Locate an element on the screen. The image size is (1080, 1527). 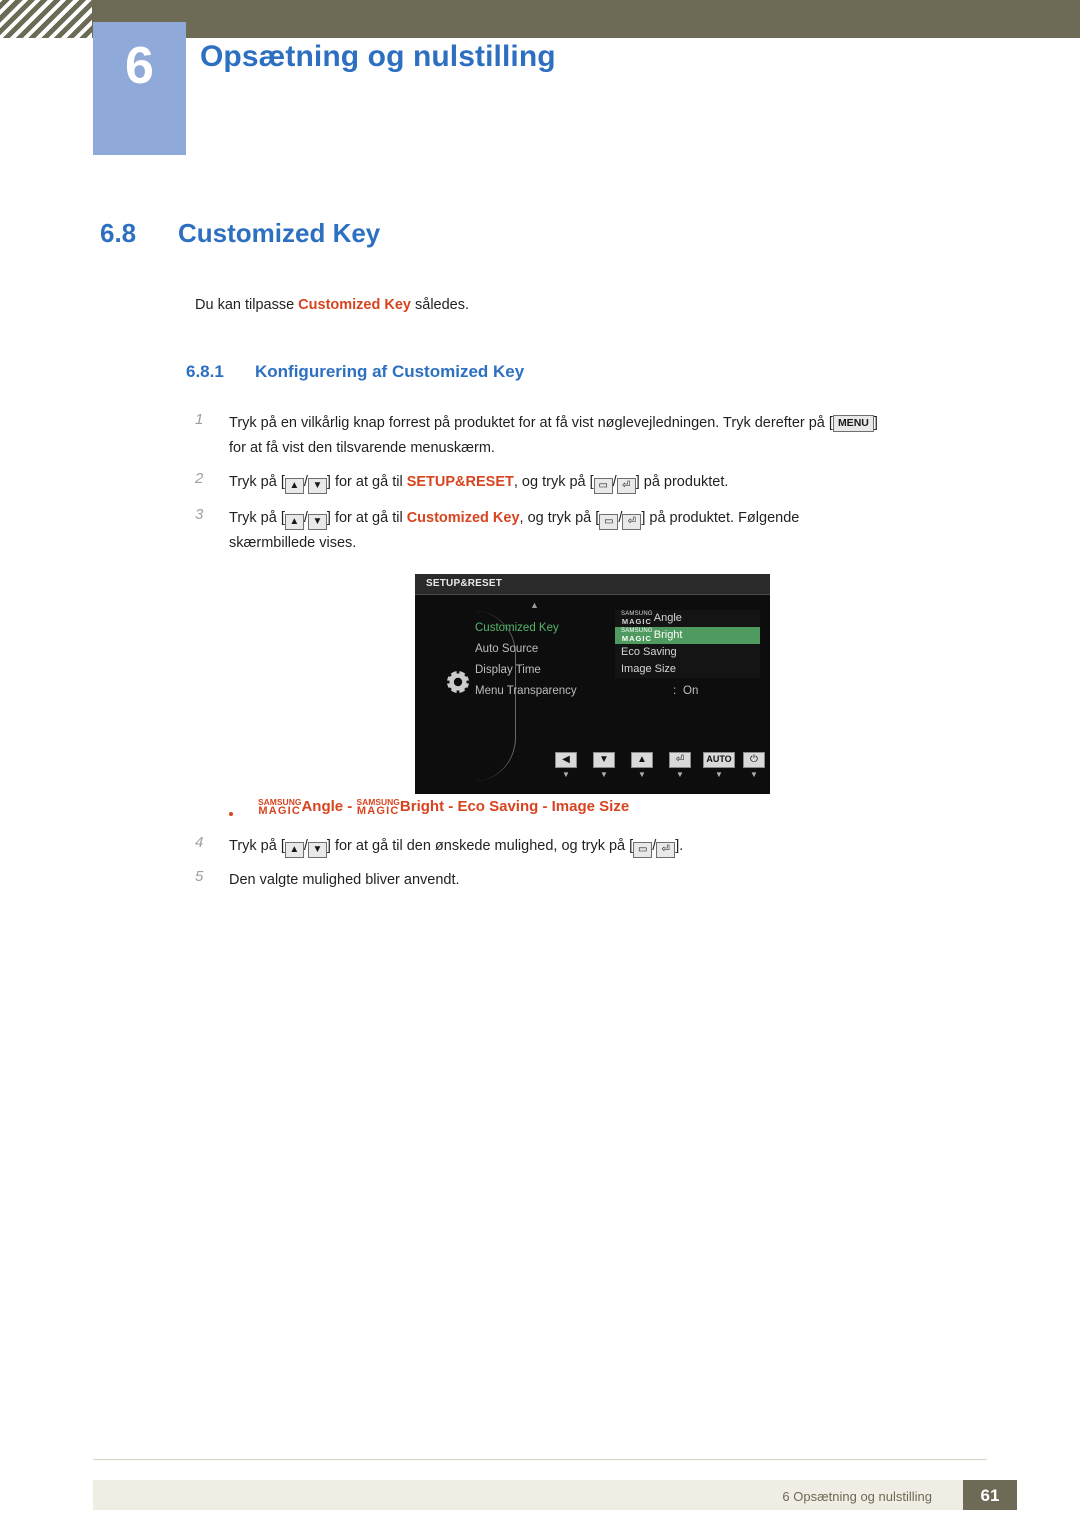
section-intro: Du kan tilpasse Customized Key således. is located at coordinates (332, 305).